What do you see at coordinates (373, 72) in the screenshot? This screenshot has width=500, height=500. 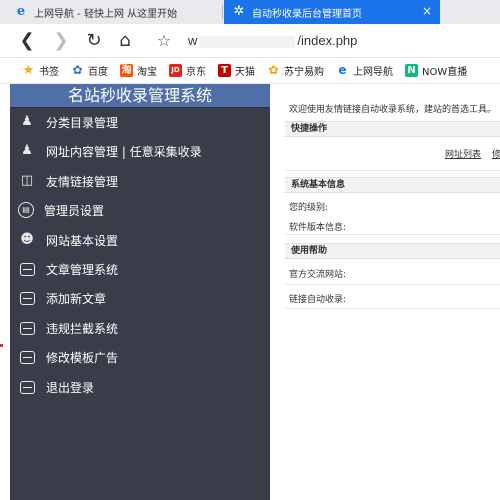 I see `bookmark-label: 上网导航` at bounding box center [373, 72].